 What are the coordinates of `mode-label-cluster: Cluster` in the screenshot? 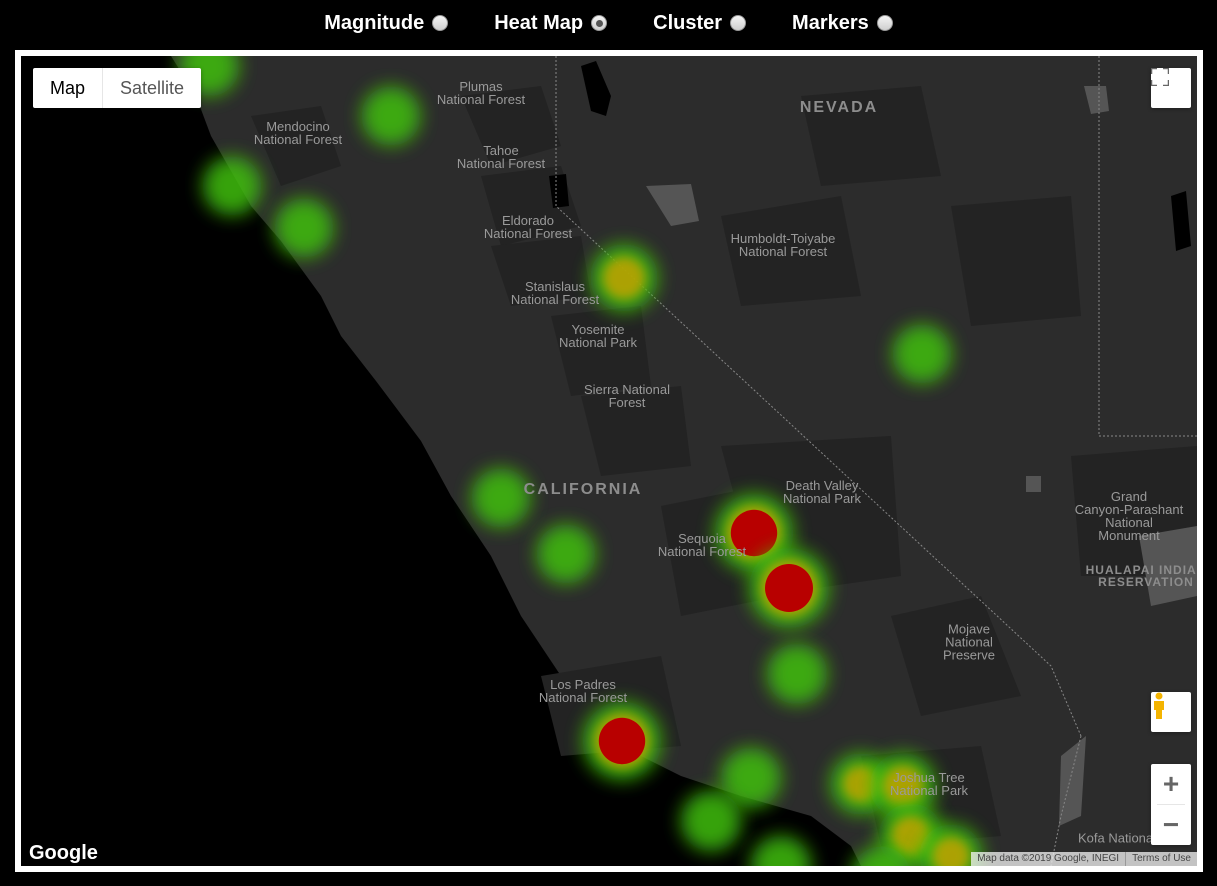 It's located at (688, 22).